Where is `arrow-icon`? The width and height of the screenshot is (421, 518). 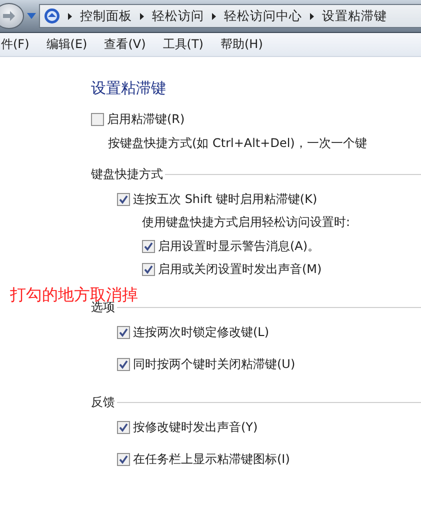 arrow-icon is located at coordinates (9, 16).